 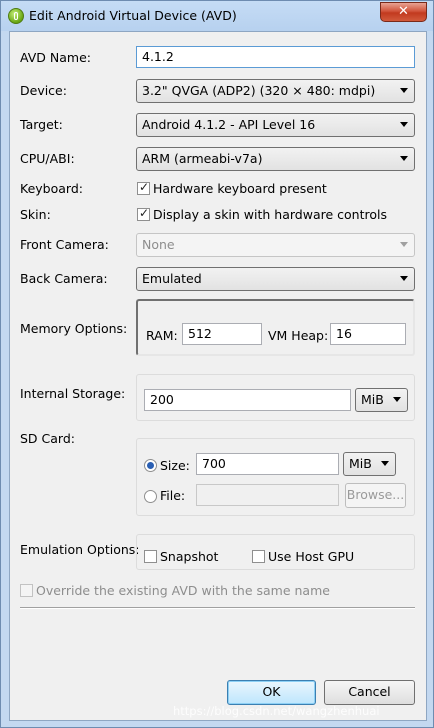 I want to click on back-camera-label: Back Camera:, so click(x=64, y=278).